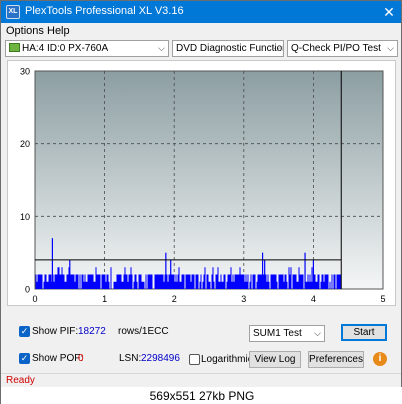  Describe the element at coordinates (336, 48) in the screenshot. I see `test-select-value: Q-Check PI/PO Test` at that location.